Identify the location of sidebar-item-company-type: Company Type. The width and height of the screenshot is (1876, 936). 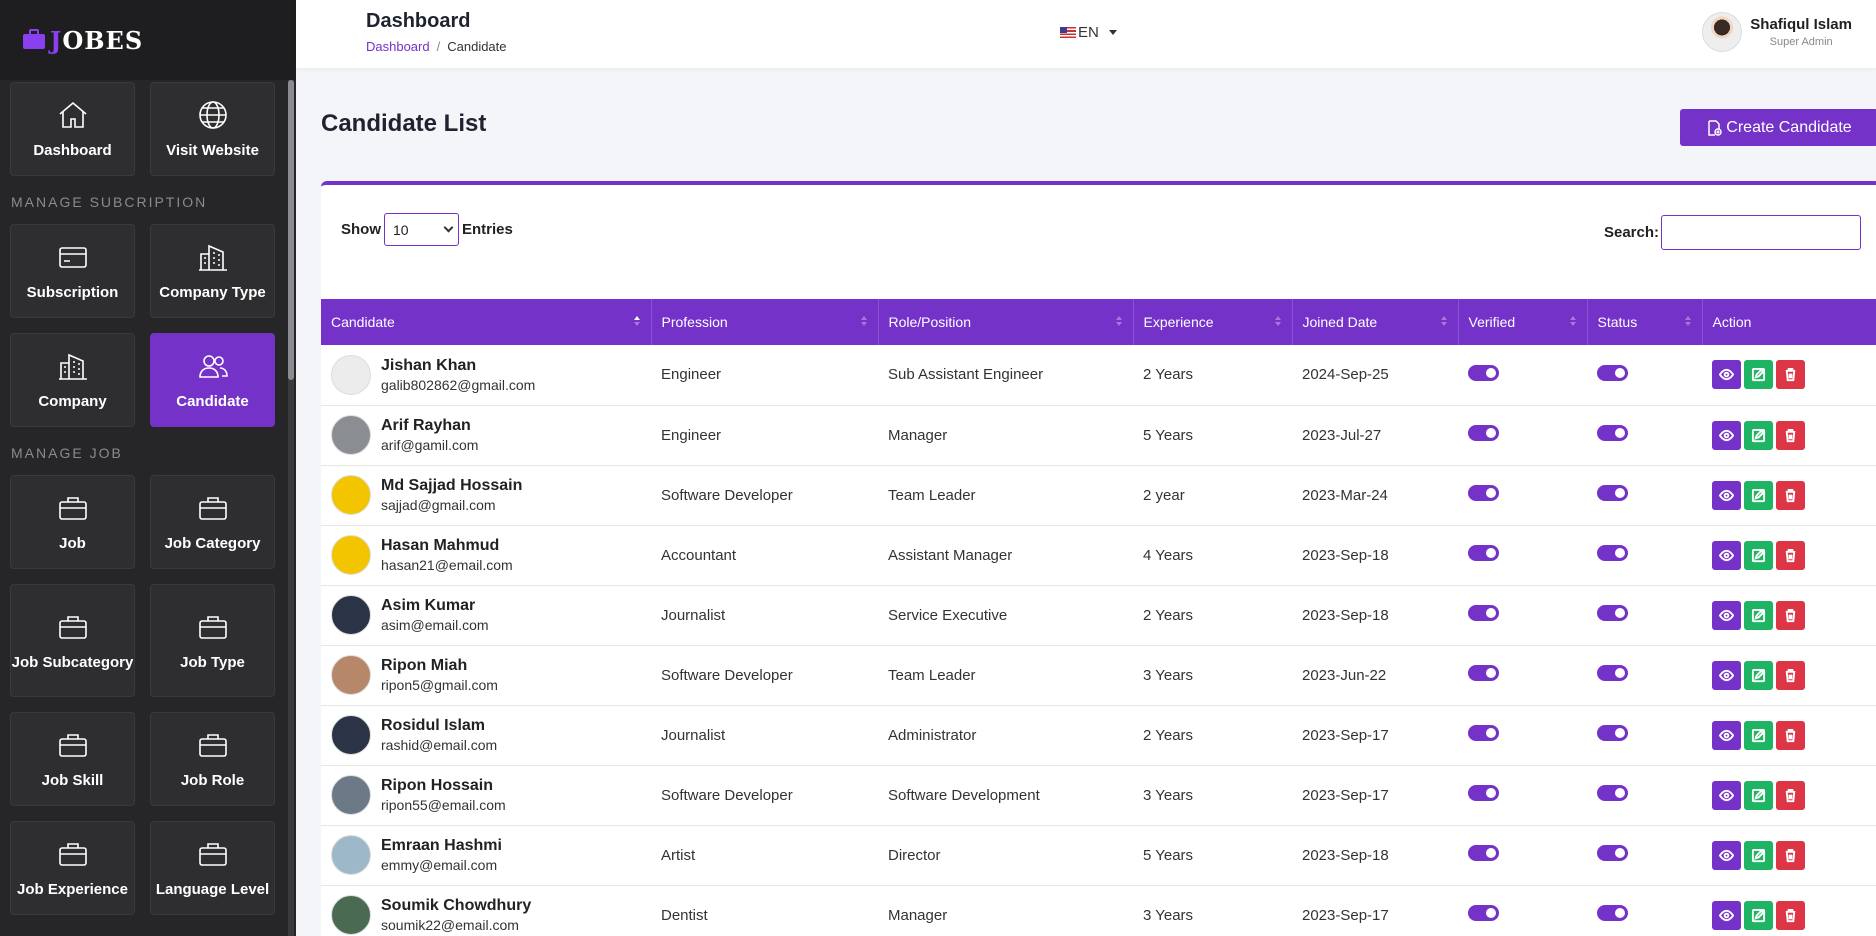
(212, 271).